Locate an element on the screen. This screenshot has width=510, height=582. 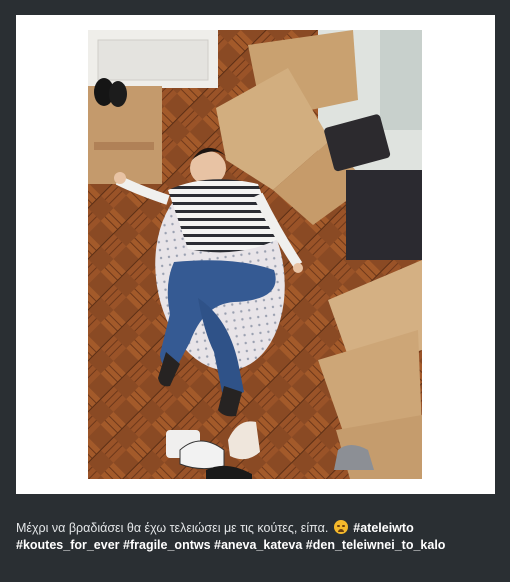
hashtag-link: #aneva_kateva is located at coordinates (258, 545).